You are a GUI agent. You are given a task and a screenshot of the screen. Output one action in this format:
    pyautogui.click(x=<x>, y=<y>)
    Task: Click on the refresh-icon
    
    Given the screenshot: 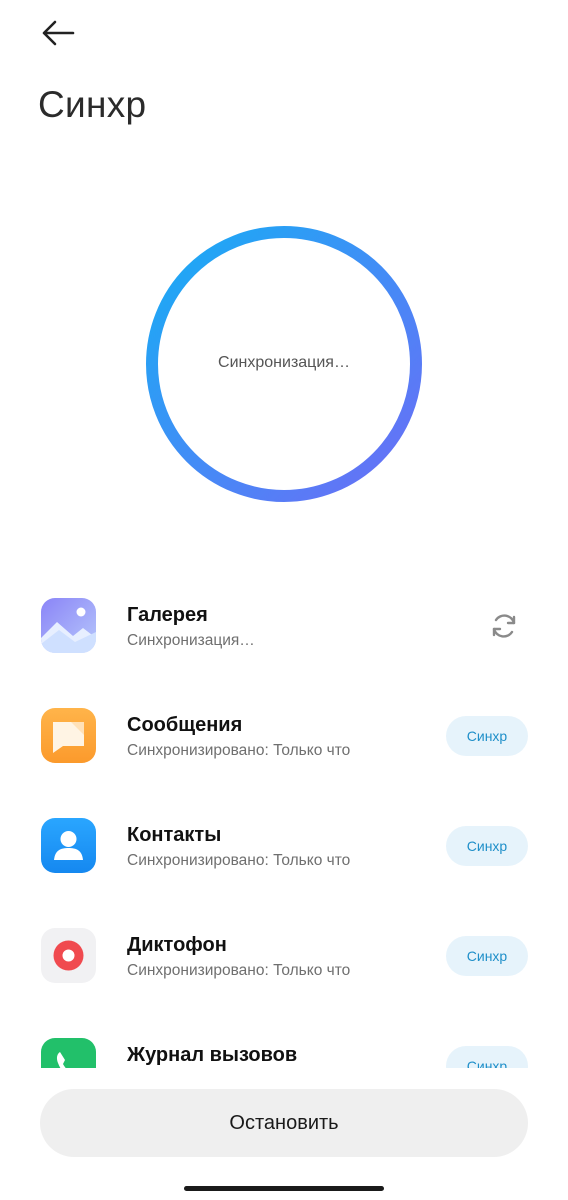 What is the action you would take?
    pyautogui.click(x=504, y=626)
    